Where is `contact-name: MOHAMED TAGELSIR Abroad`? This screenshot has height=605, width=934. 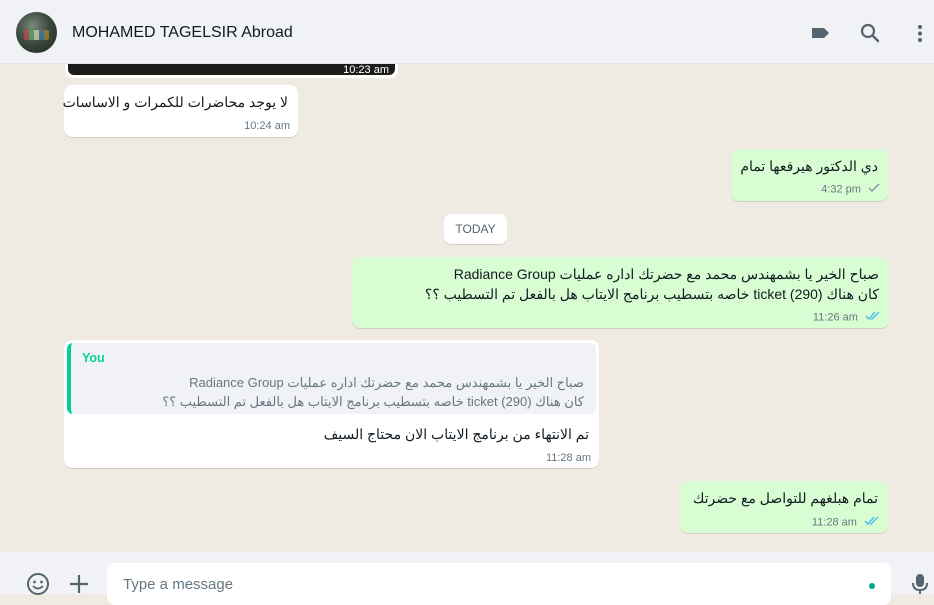
contact-name: MOHAMED TAGELSIR Abroad is located at coordinates (182, 33).